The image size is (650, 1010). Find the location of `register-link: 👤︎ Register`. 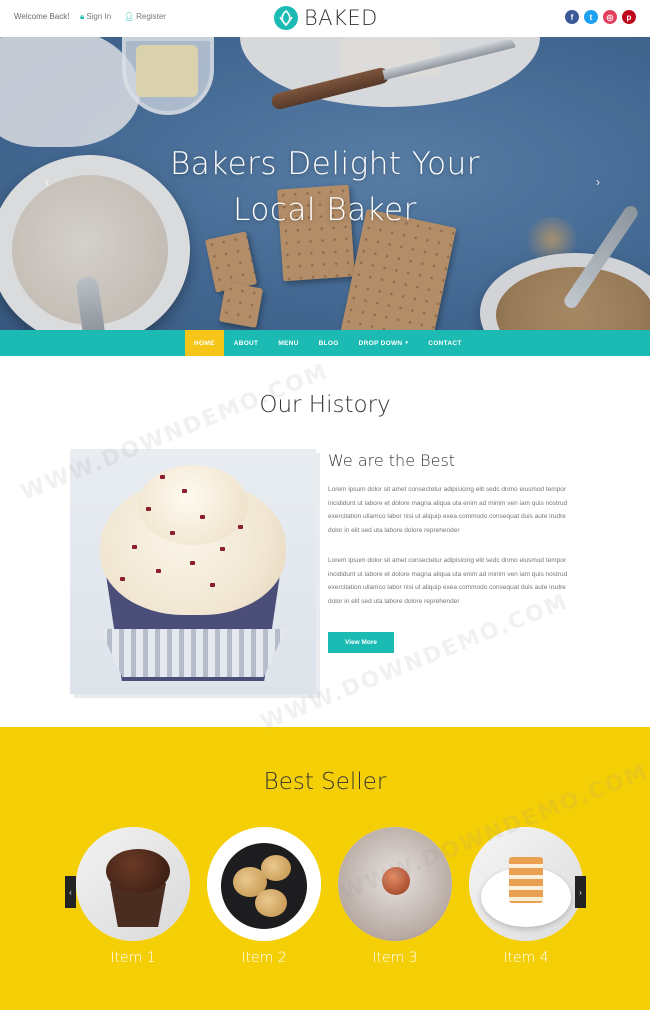

register-link: 👤︎ Register is located at coordinates (145, 16).